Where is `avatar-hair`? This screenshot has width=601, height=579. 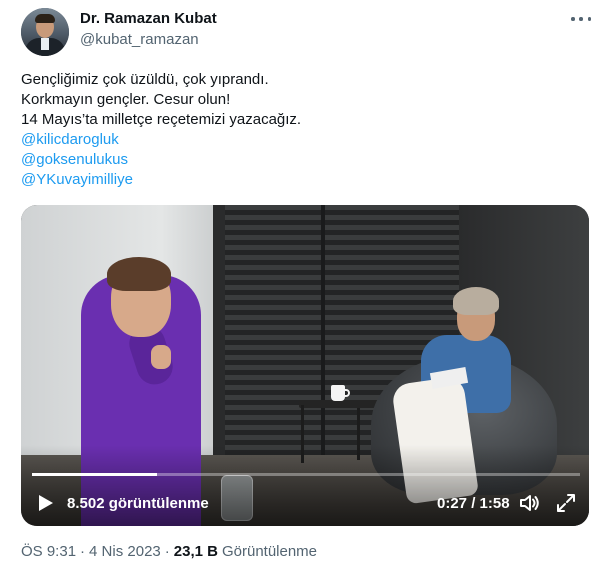 avatar-hair is located at coordinates (45, 18).